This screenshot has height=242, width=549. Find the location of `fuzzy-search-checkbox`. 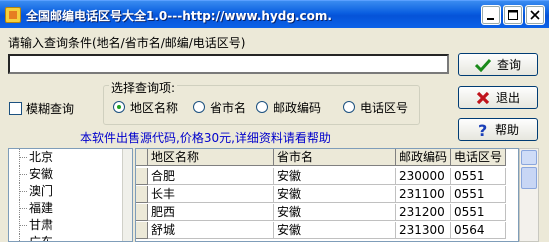

fuzzy-search-checkbox is located at coordinates (15, 108).